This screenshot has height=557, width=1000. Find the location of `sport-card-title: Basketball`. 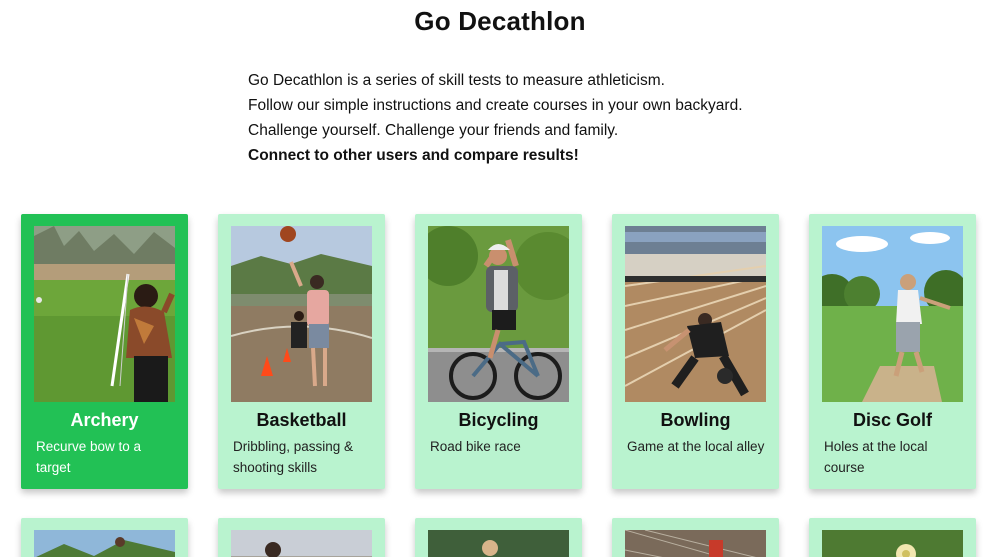

sport-card-title: Basketball is located at coordinates (301, 420).